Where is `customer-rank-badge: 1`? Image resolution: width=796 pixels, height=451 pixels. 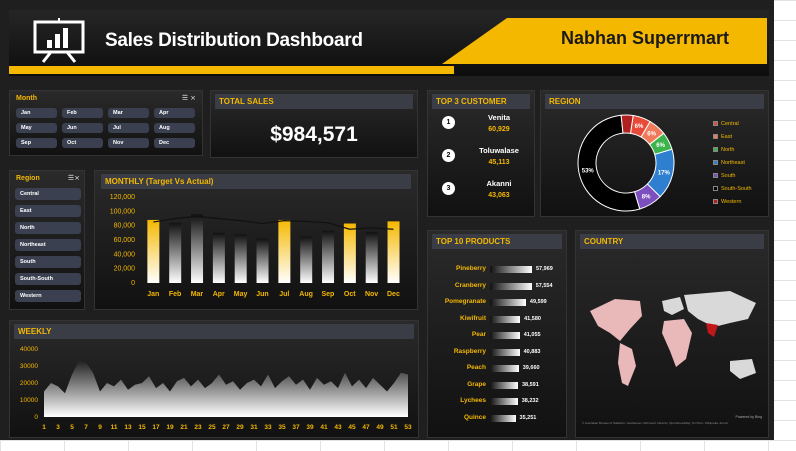 customer-rank-badge: 1 is located at coordinates (448, 122).